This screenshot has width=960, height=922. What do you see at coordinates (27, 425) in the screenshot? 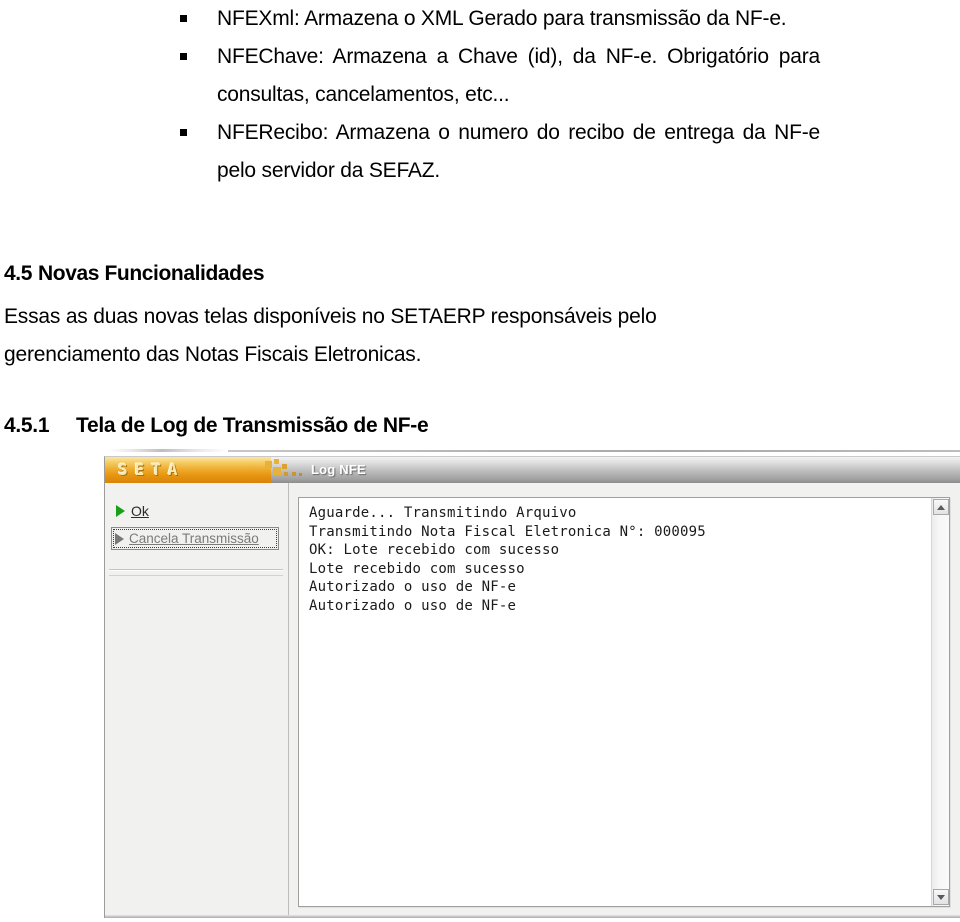
I see `subsection-number: 4.5.1` at bounding box center [27, 425].